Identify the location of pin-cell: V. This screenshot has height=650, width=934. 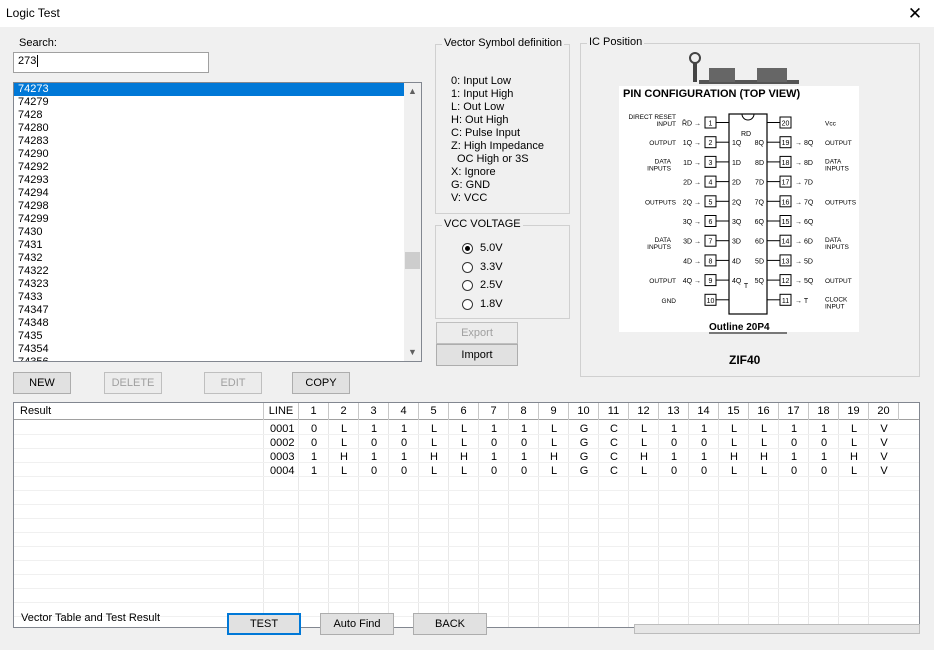
(884, 443).